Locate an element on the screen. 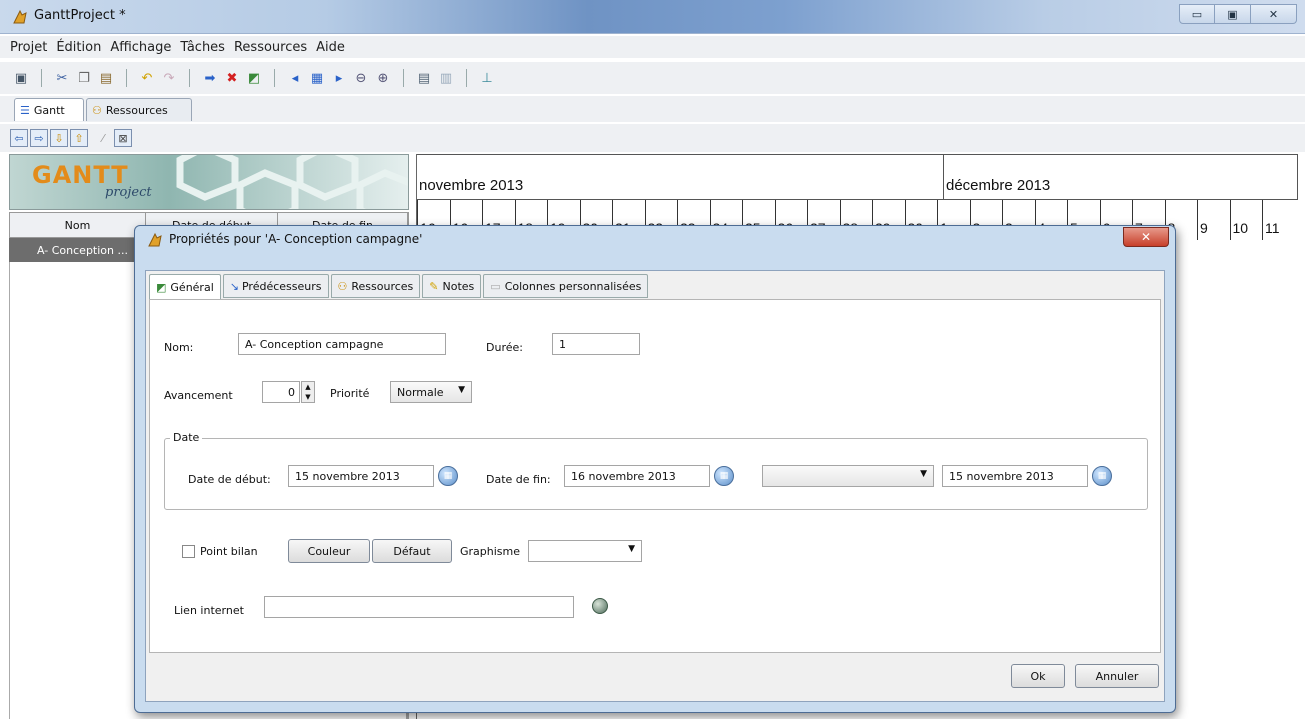  shape-select: ▼ is located at coordinates (585, 551).